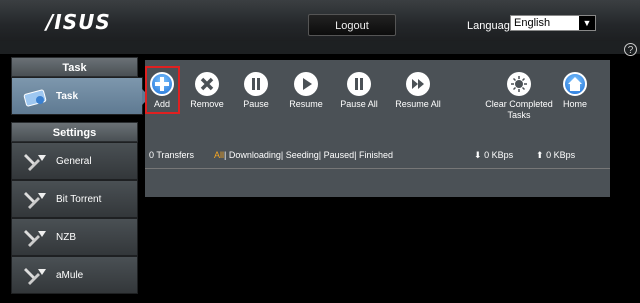 The image size is (640, 303). Describe the element at coordinates (418, 104) in the screenshot. I see `resume-all-label: Resume All` at that location.